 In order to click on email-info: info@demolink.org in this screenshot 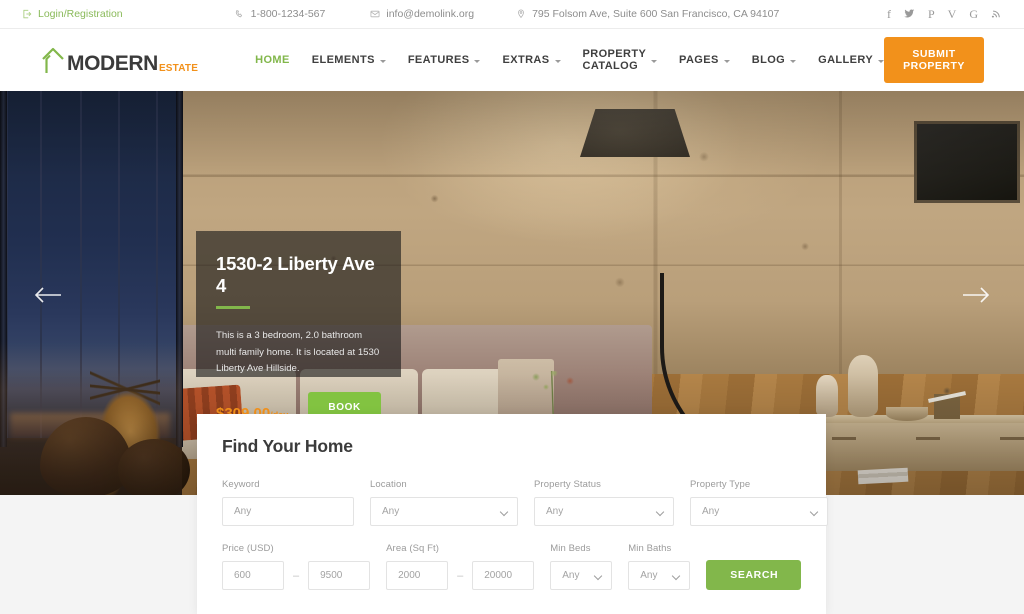, I will do `click(422, 14)`.